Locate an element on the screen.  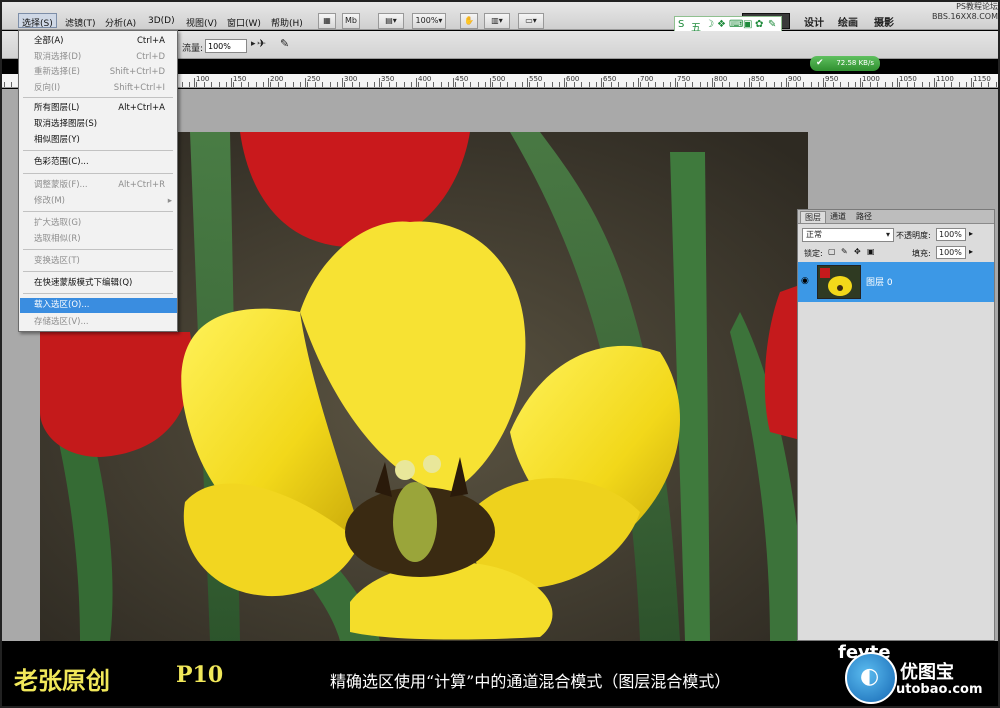
menu-filter: 滤镜(T) is located at coordinates (80, 21).